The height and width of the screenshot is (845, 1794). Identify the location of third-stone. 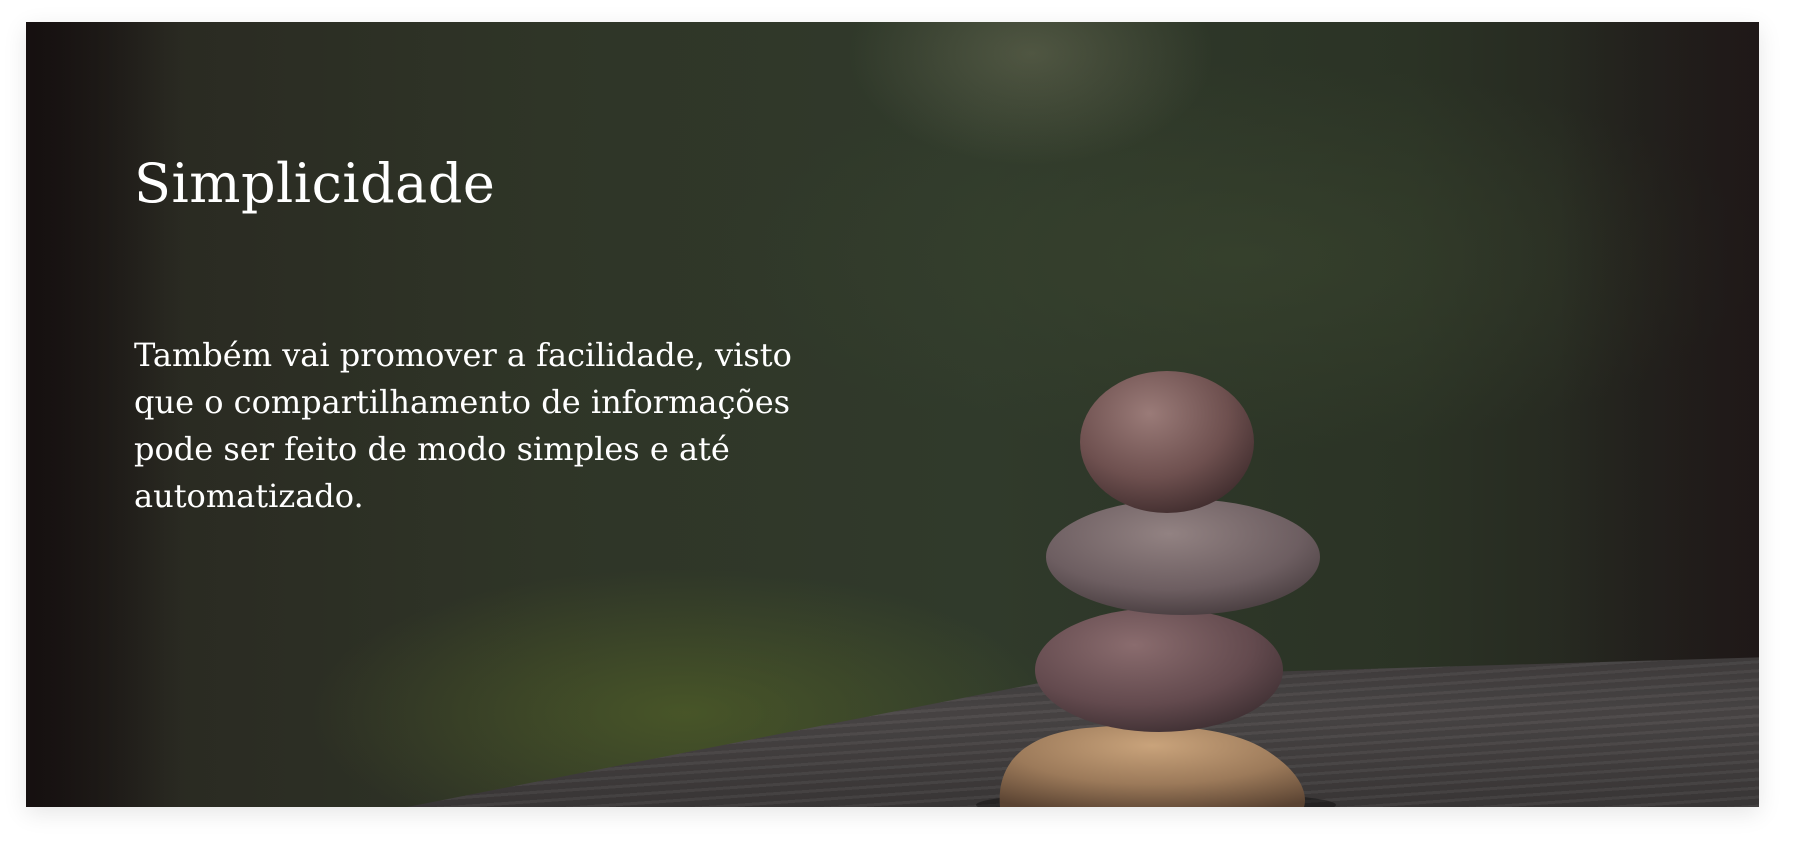
(1159, 670).